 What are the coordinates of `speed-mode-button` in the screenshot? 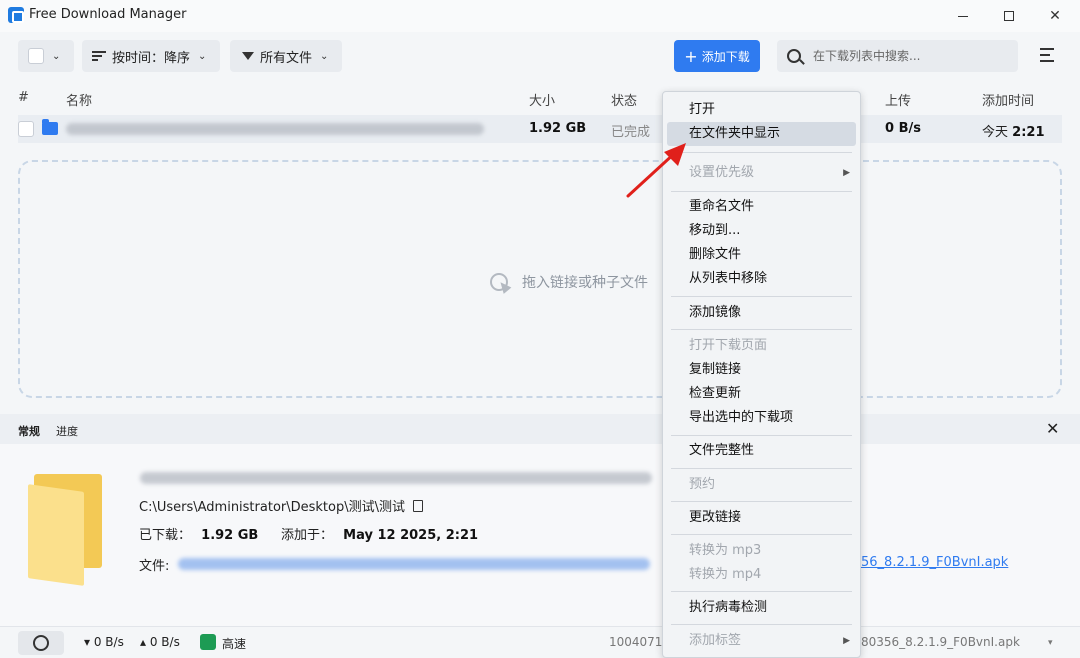 It's located at (41, 643).